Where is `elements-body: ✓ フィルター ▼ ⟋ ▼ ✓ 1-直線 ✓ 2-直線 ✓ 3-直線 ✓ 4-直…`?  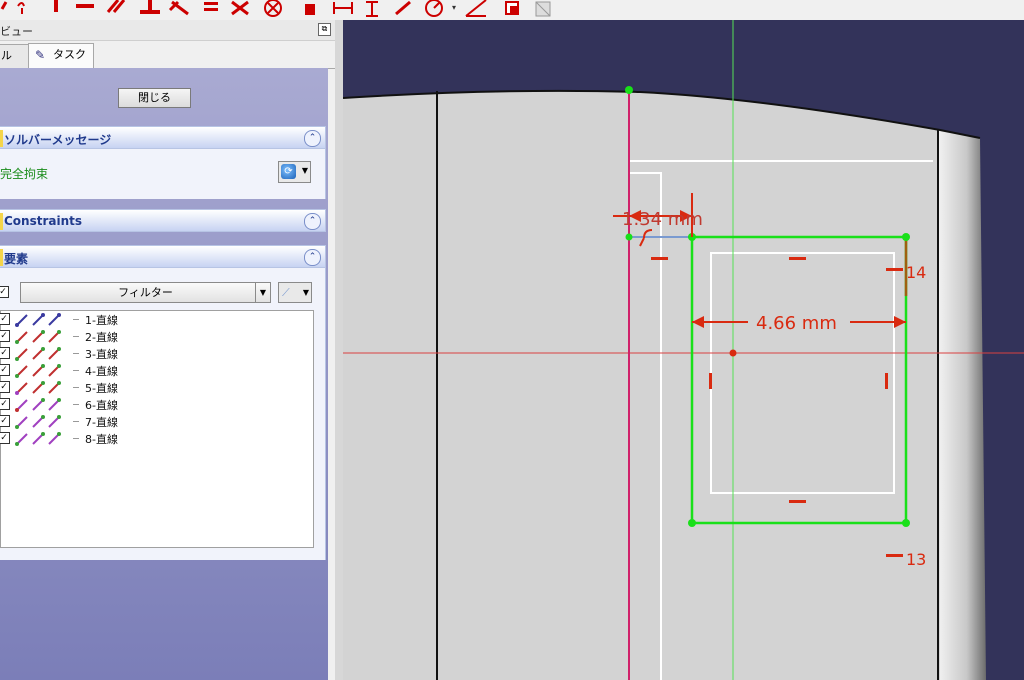
elements-body: ✓ フィルター ▼ ⟋ ▼ ✓ 1-直線 ✓ 2-直線 ✓ 3-直線 ✓ 4-直… is located at coordinates (163, 414).